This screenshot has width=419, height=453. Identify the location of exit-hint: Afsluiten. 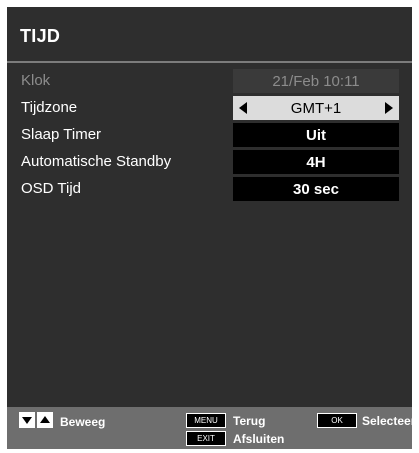
(259, 439).